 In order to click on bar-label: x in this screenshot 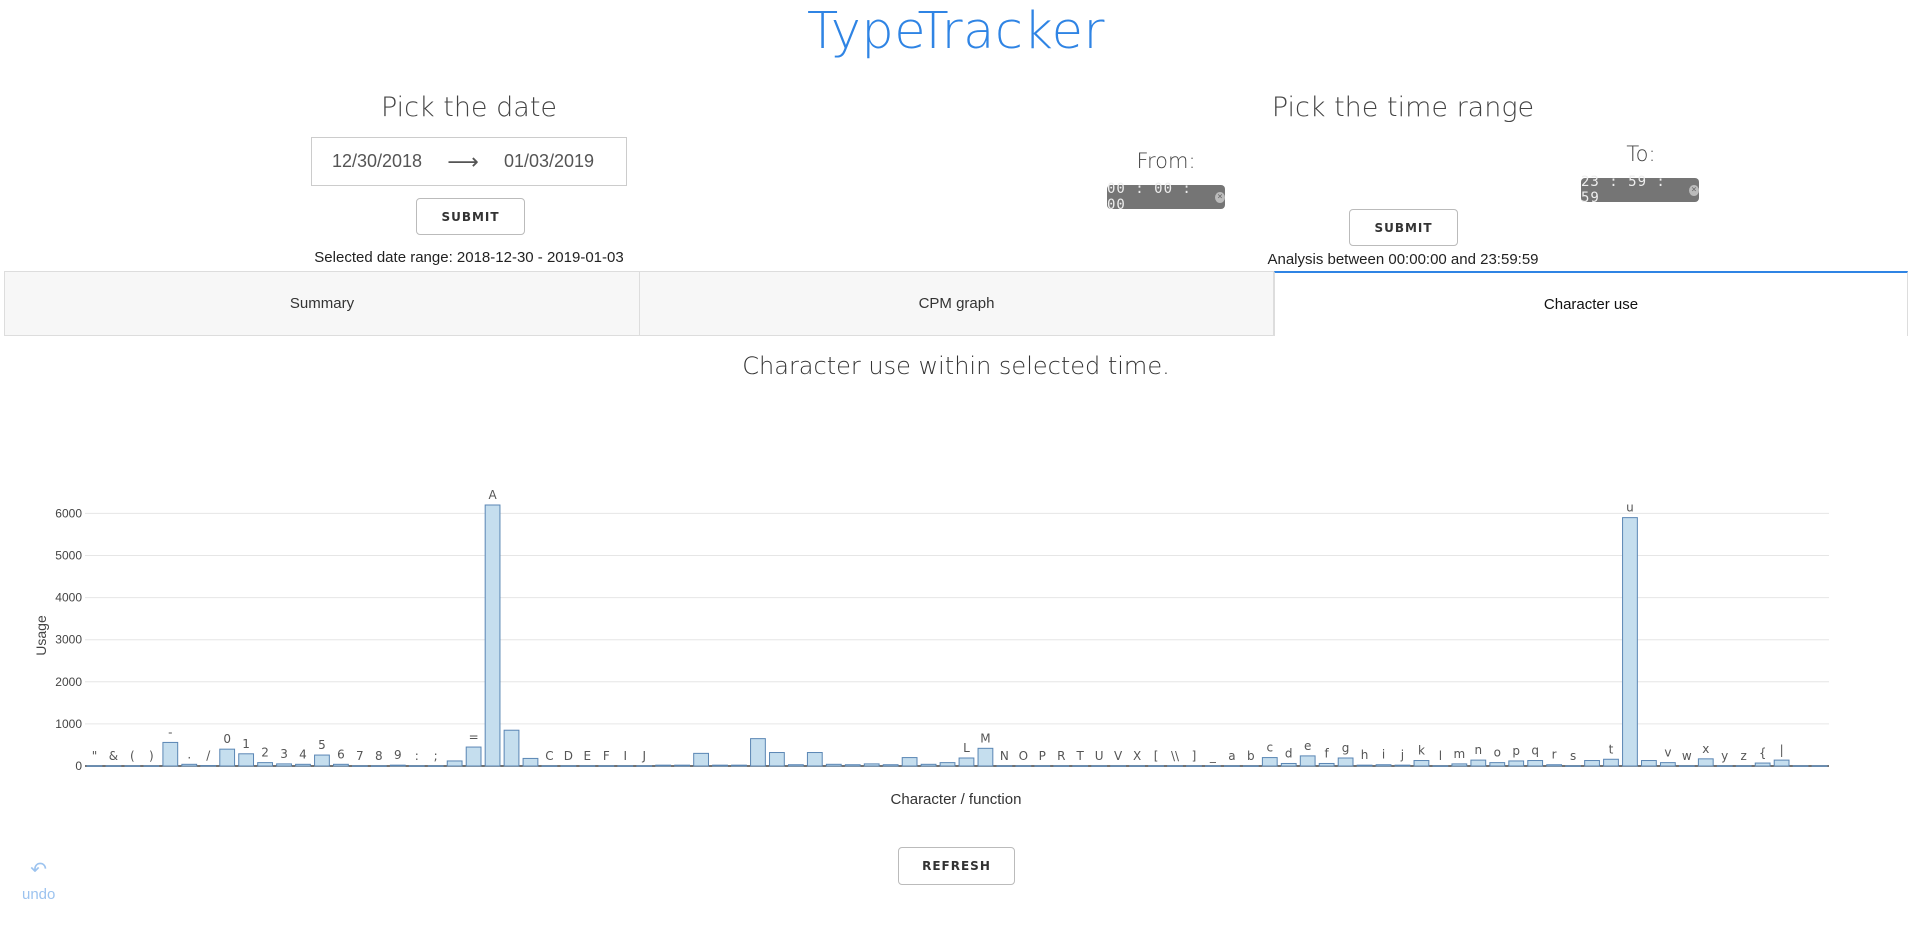, I will do `click(1705, 749)`.